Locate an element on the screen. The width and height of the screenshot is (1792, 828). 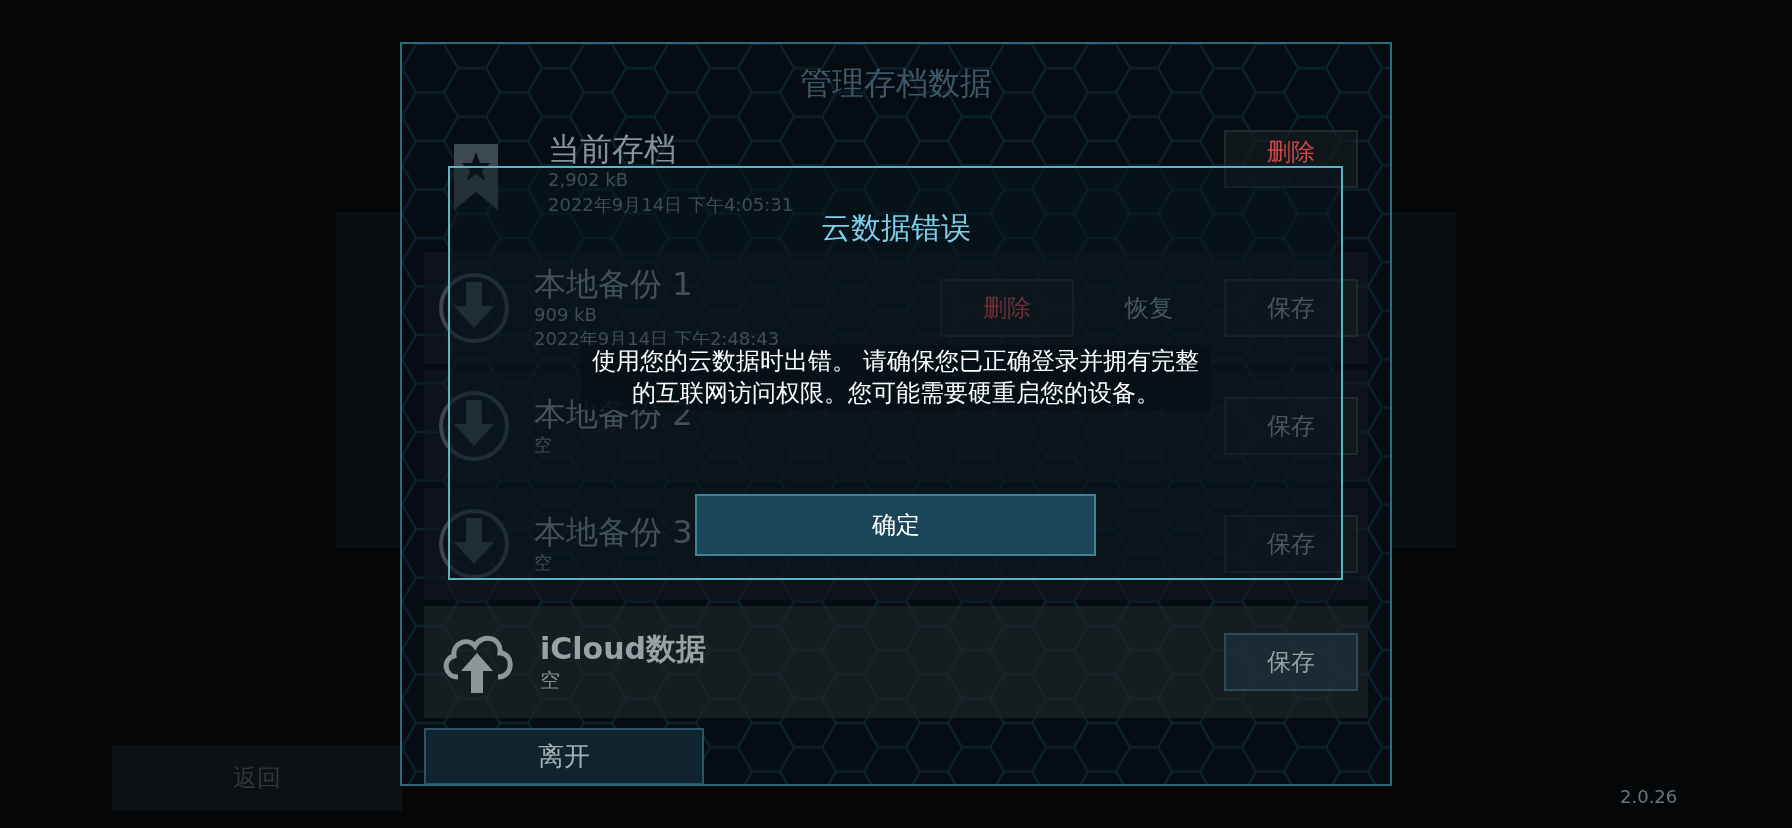
version-label: 2.0.26 is located at coordinates (1649, 796).